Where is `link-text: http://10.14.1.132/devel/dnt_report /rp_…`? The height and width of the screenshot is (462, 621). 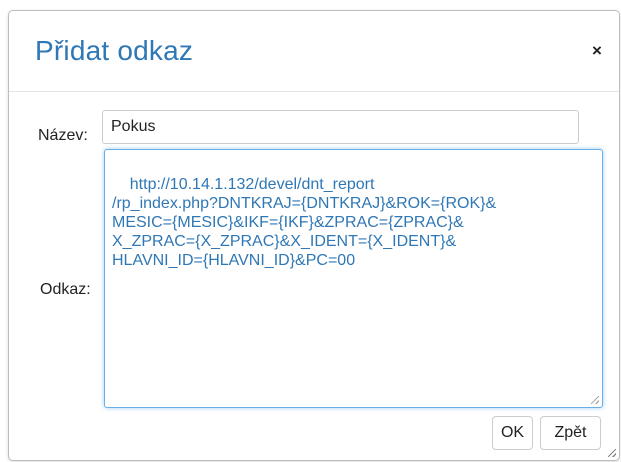 link-text: http://10.14.1.132/devel/dnt_report /rp_… is located at coordinates (304, 222).